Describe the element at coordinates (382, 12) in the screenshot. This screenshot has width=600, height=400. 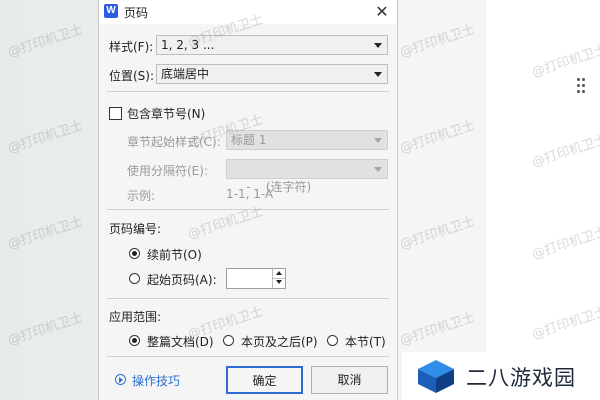
I see `close-icon: ✕` at that location.